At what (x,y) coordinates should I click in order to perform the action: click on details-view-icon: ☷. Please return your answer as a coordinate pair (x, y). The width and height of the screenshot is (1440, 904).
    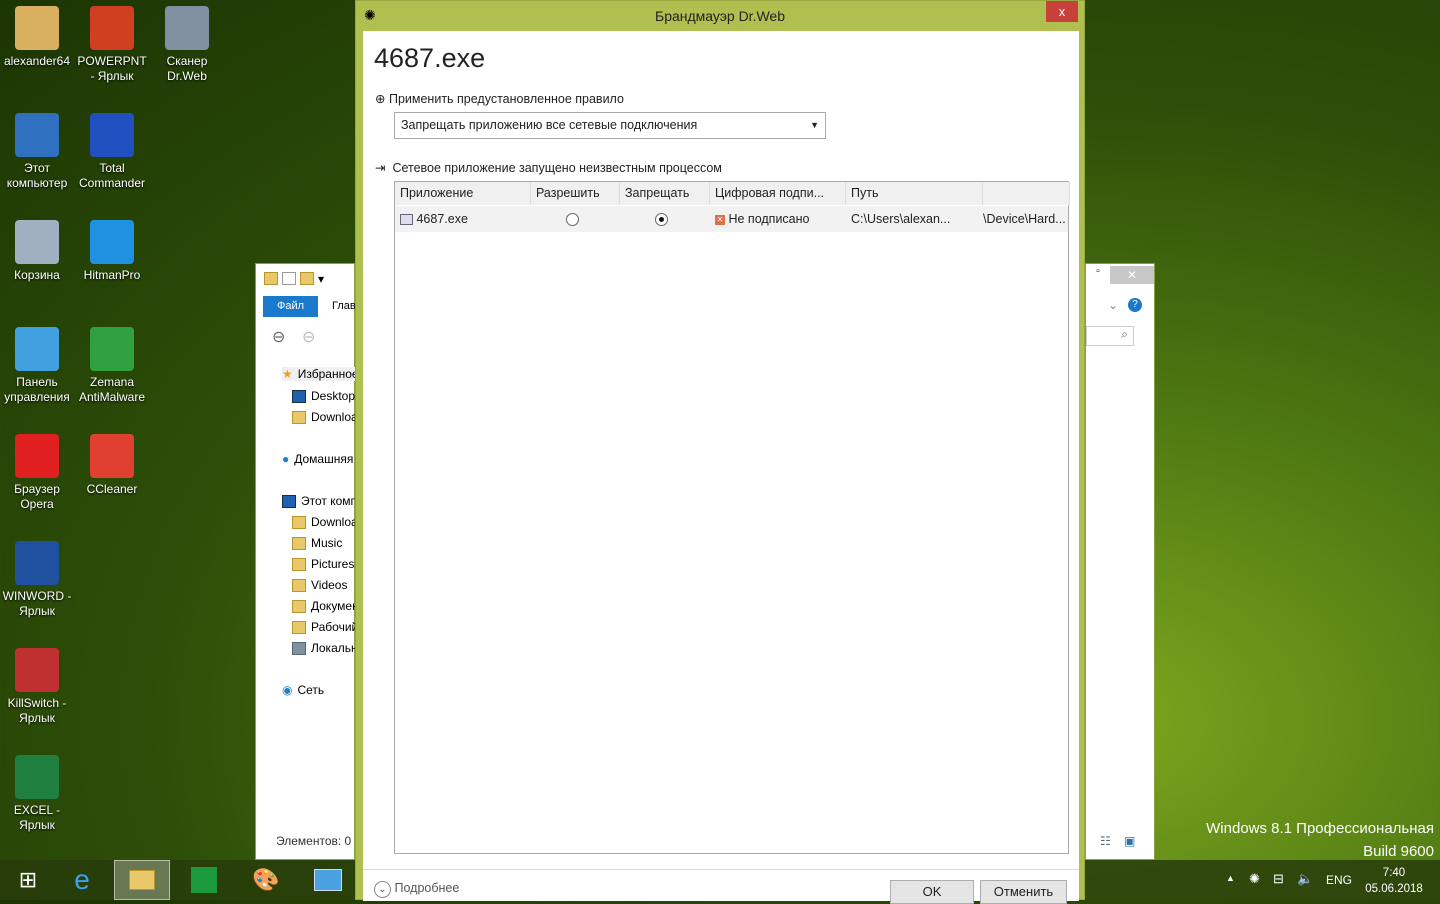
    Looking at the image, I should click on (1105, 841).